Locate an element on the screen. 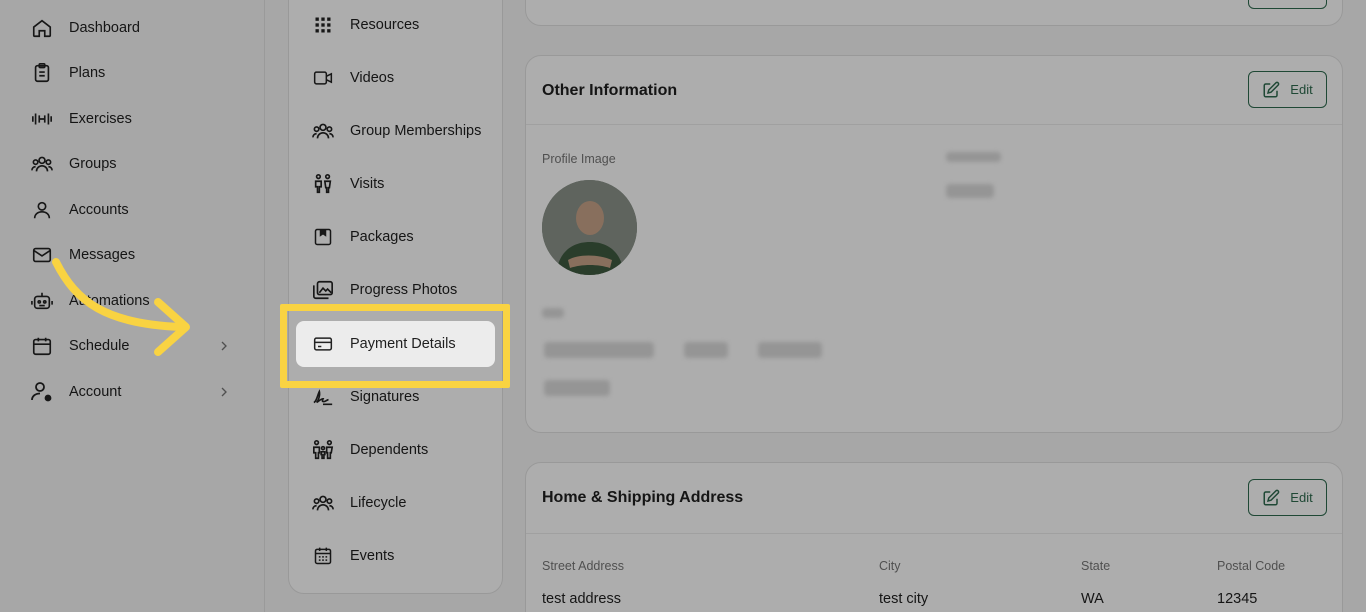 The height and width of the screenshot is (612, 1366). submenu-item-lifecycle: Lifecycle is located at coordinates (405, 503).